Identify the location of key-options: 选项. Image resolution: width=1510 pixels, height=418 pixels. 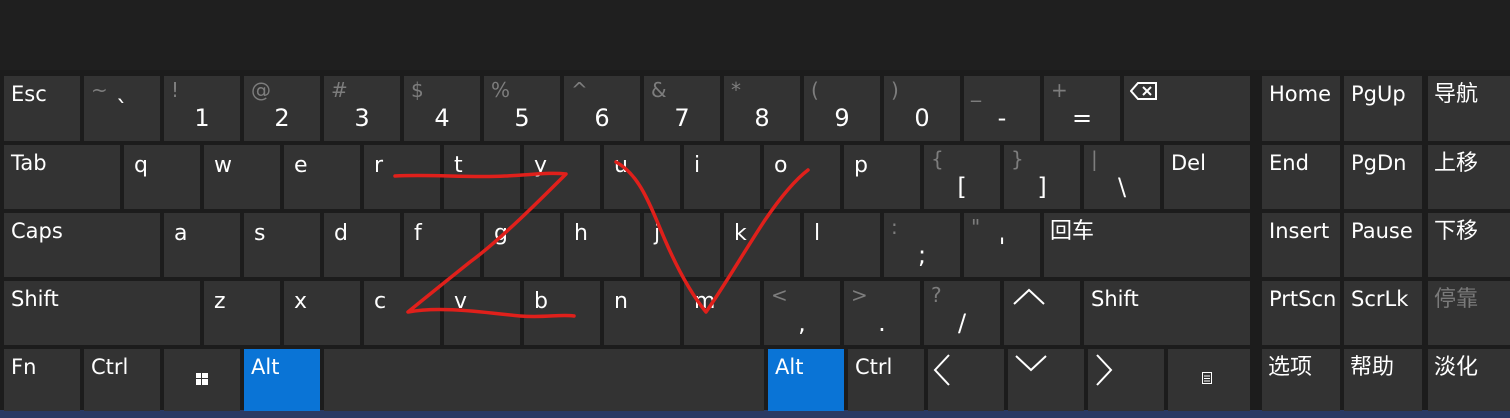
(1301, 380).